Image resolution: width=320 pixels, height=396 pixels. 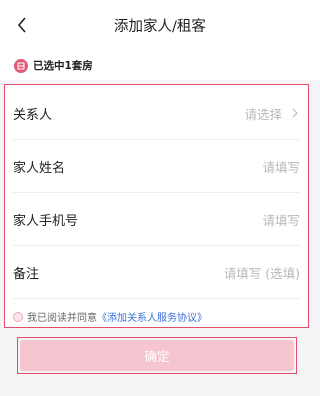 I want to click on confirm-area: 确定, so click(x=157, y=355).